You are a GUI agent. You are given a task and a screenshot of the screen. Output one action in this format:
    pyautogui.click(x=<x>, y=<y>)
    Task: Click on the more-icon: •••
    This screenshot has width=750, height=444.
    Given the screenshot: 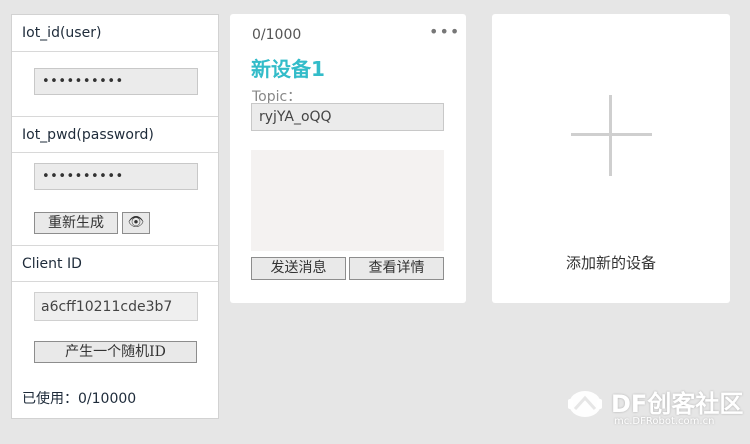 What is the action you would take?
    pyautogui.click(x=444, y=31)
    